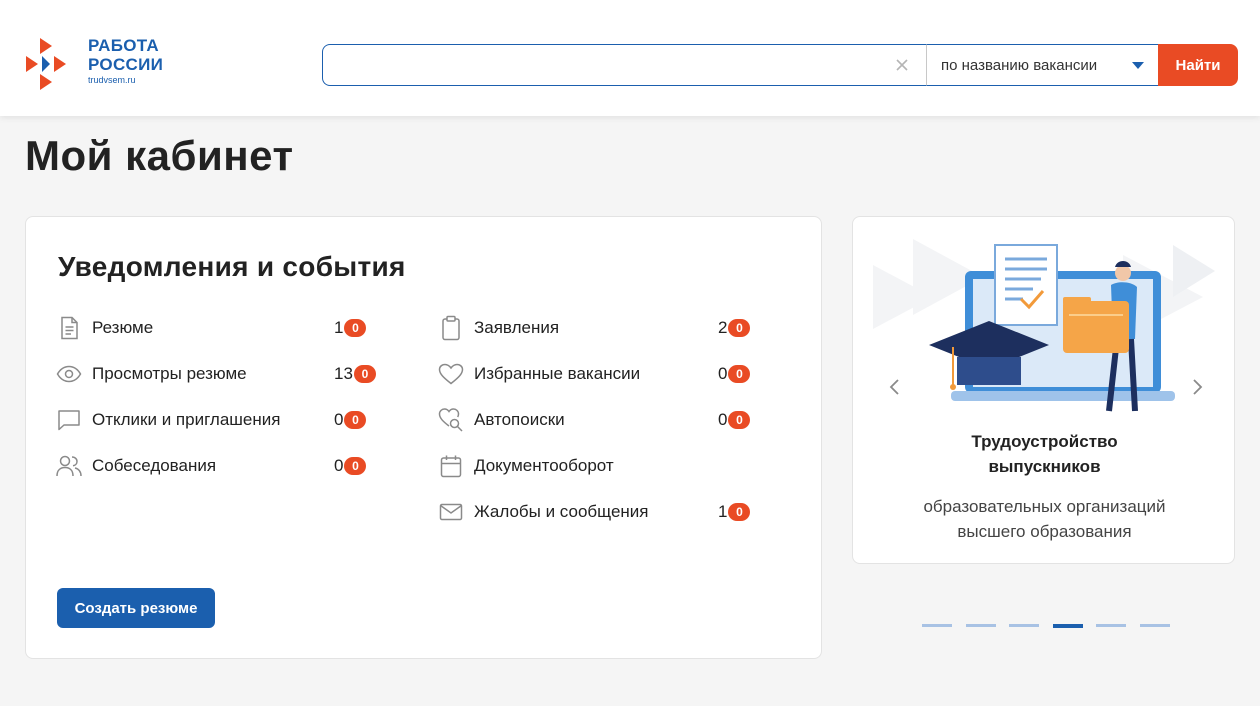 The image size is (1260, 706). What do you see at coordinates (123, 45) in the screenshot?
I see `logo-line-1: РАБОТА` at bounding box center [123, 45].